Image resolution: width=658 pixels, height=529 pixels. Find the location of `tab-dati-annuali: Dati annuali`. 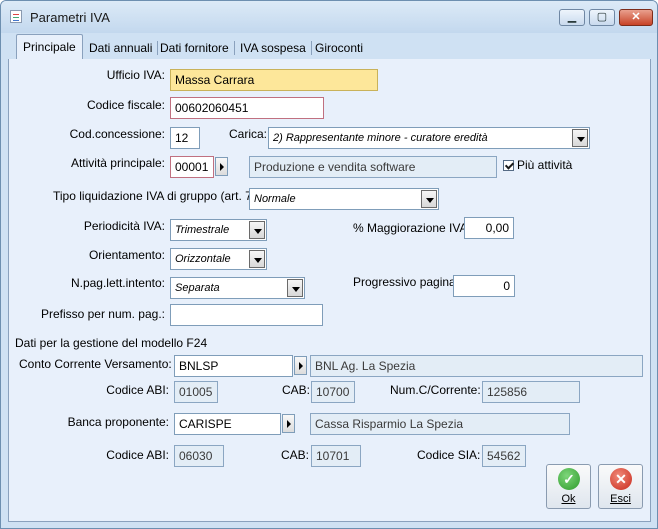

tab-dati-annuali: Dati annuali is located at coordinates (121, 48).